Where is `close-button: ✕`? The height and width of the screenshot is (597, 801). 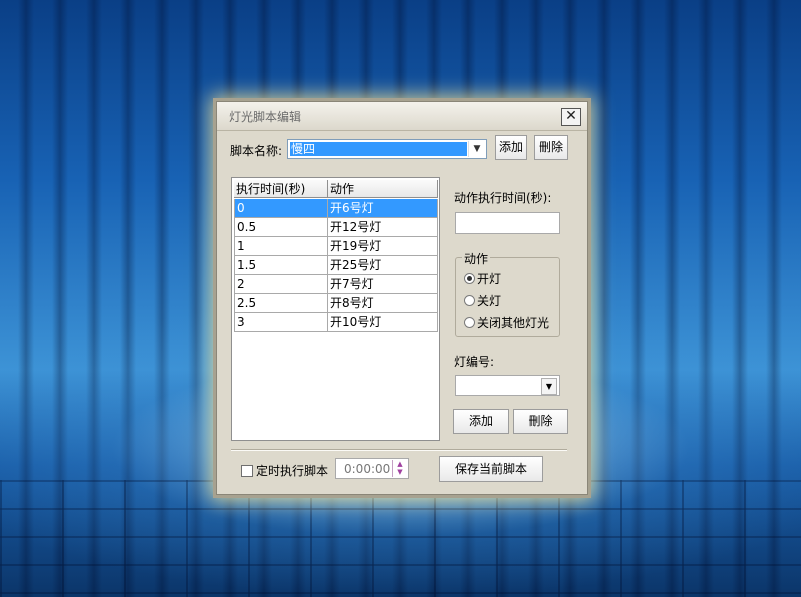
close-button: ✕ is located at coordinates (571, 117).